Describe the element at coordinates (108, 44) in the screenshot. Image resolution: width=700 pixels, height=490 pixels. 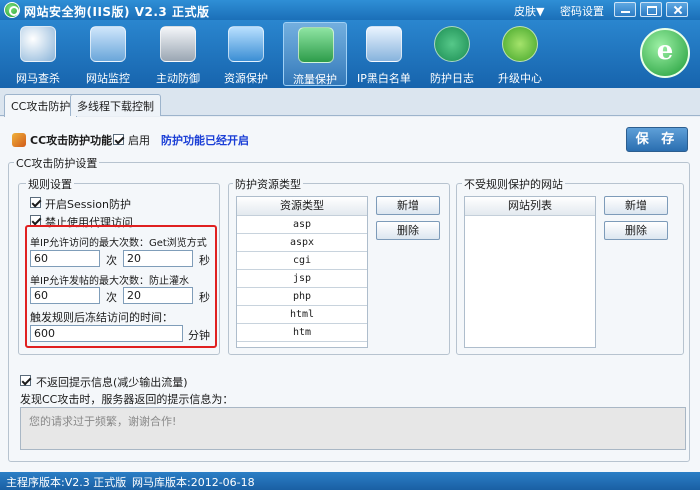
I see `monitor-icon` at that location.